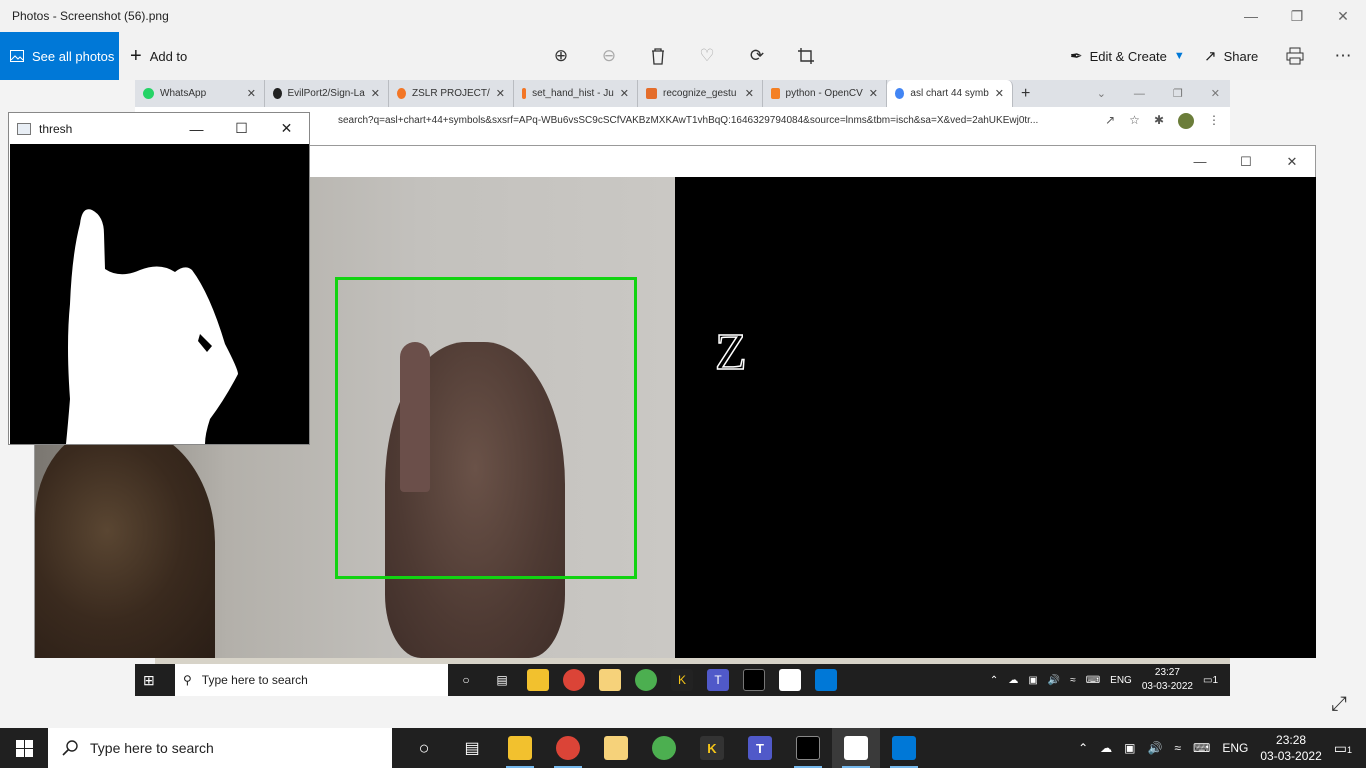  What do you see at coordinates (90, 16) in the screenshot?
I see `window-title: Photos - Screenshot (56).png` at bounding box center [90, 16].